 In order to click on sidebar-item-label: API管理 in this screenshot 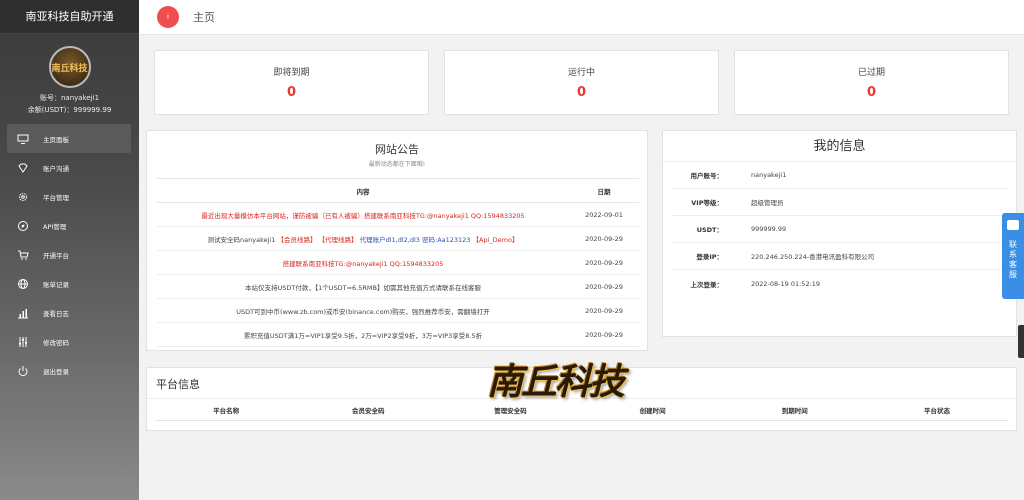, I will do `click(55, 226)`.